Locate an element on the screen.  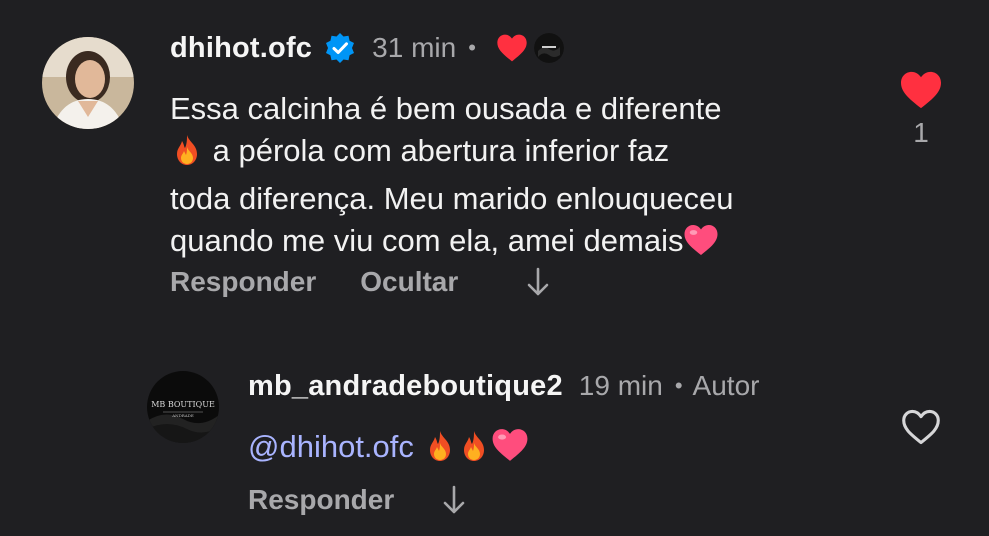
timestamp: 19 min is located at coordinates (620, 385).